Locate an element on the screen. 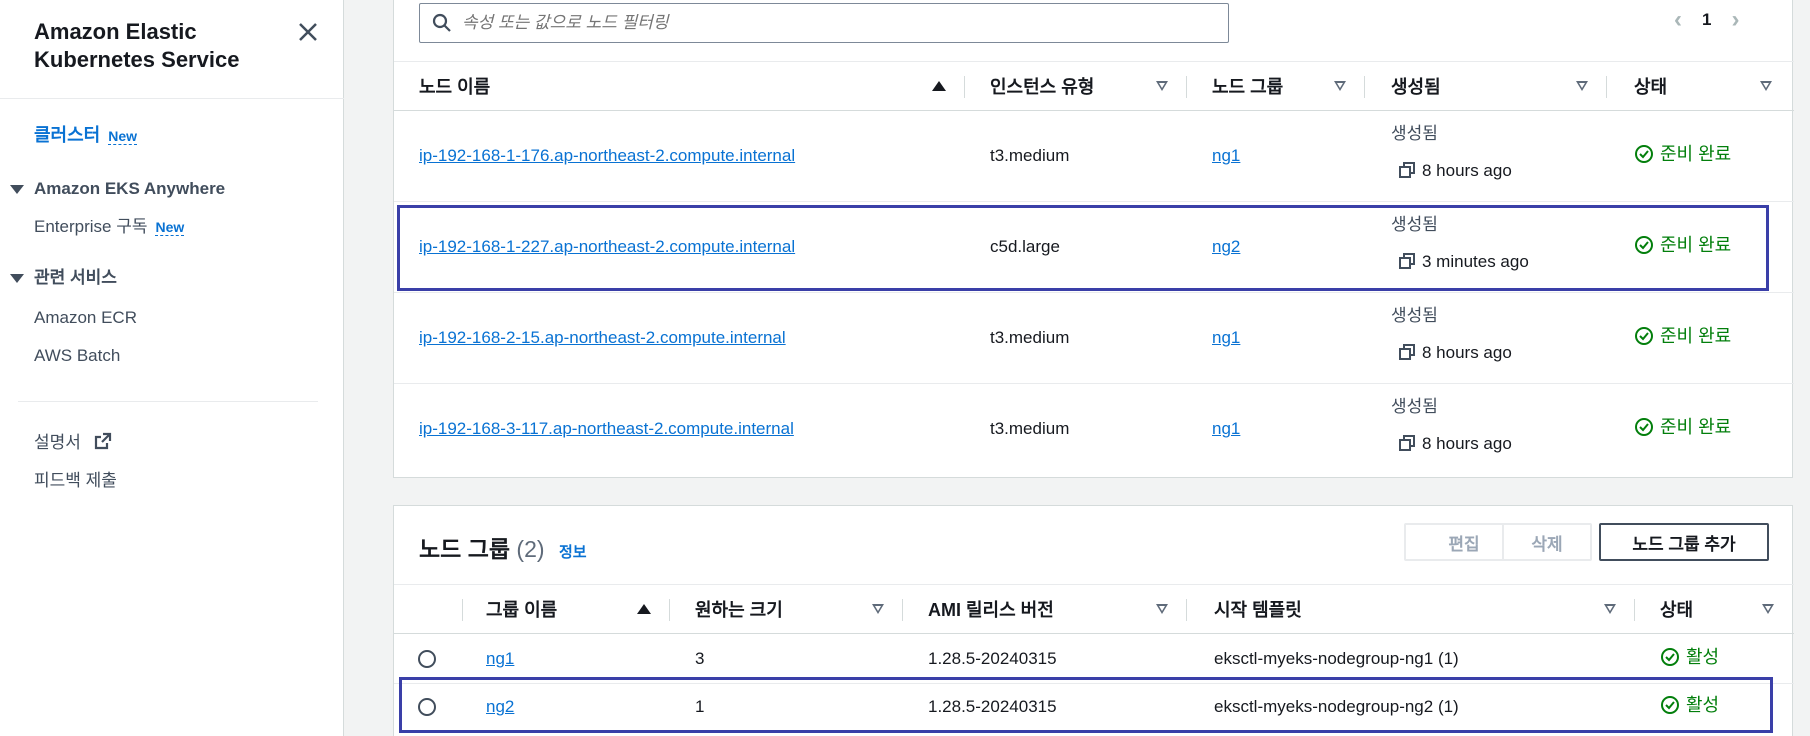 The image size is (1810, 736). service-title-line1: Amazon Elastic is located at coordinates (115, 31).